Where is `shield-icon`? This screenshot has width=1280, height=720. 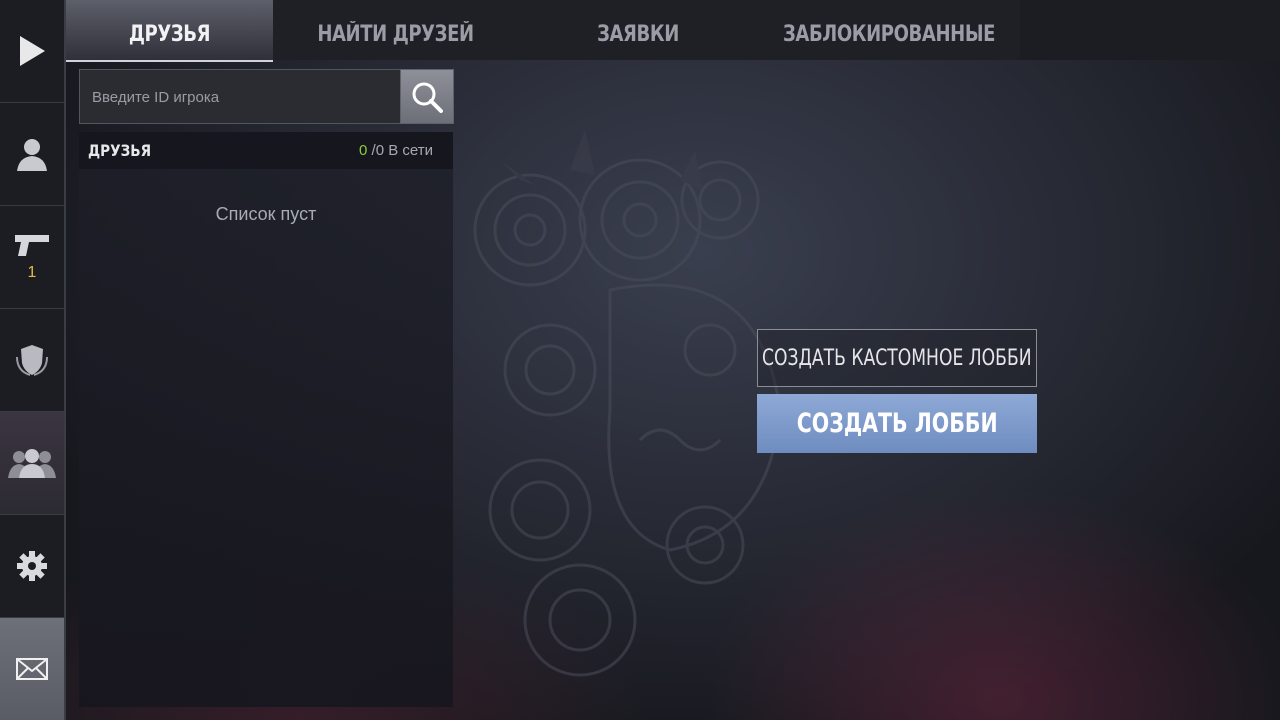
shield-icon is located at coordinates (32, 360).